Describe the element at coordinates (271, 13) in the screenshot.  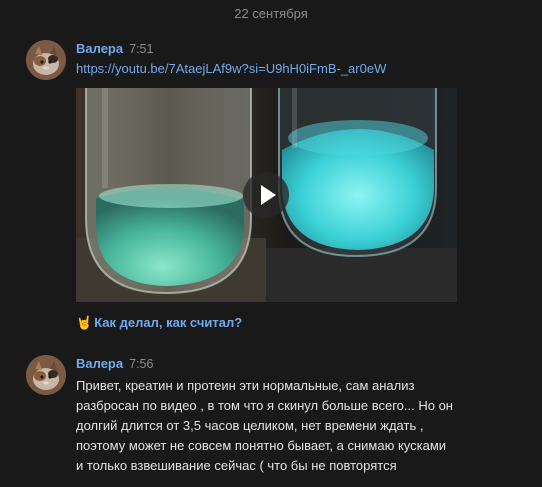
I see `date-separator: 22 сентября` at that location.